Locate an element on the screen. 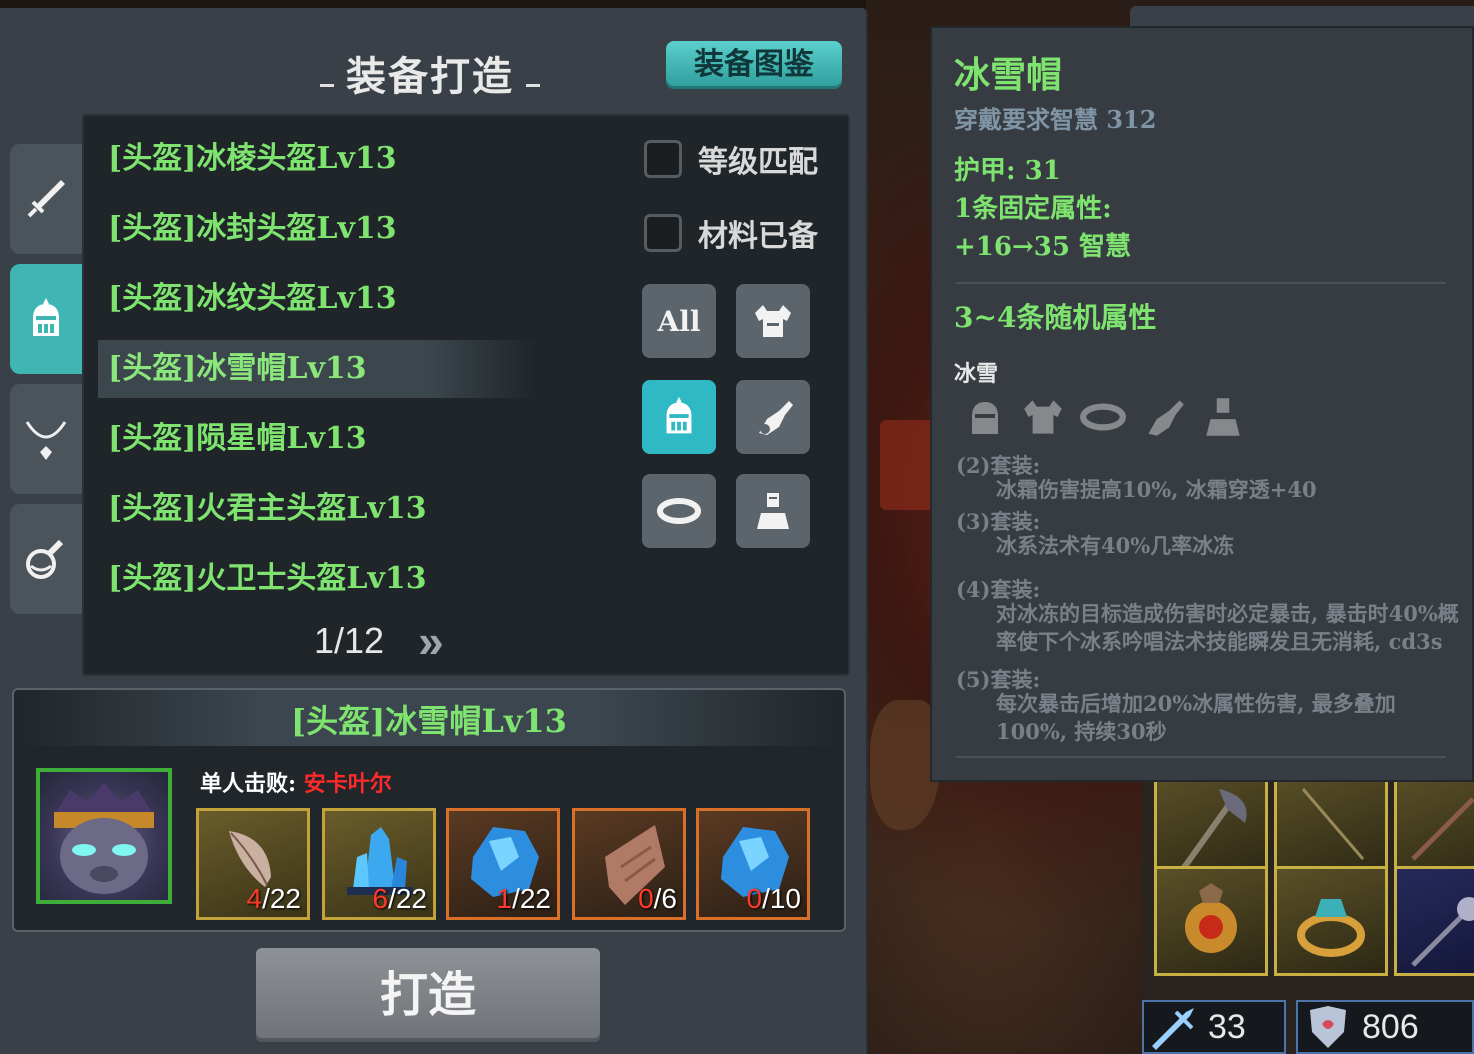  title-dash-left is located at coordinates (327, 85).